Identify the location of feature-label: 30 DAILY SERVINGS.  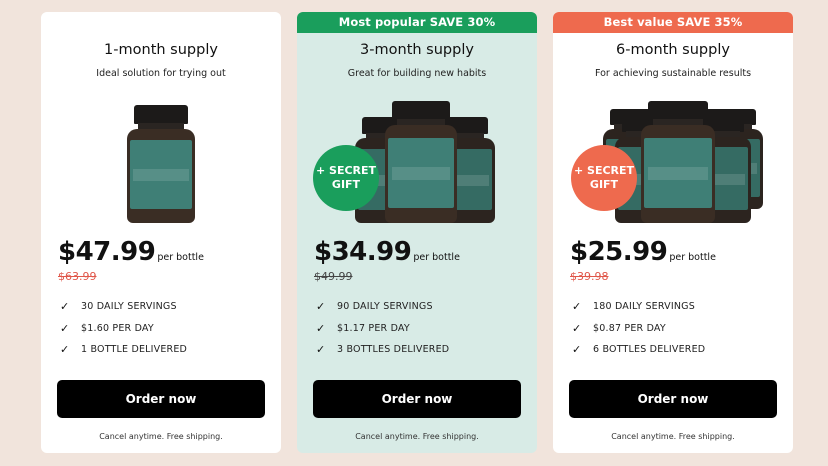
(129, 307).